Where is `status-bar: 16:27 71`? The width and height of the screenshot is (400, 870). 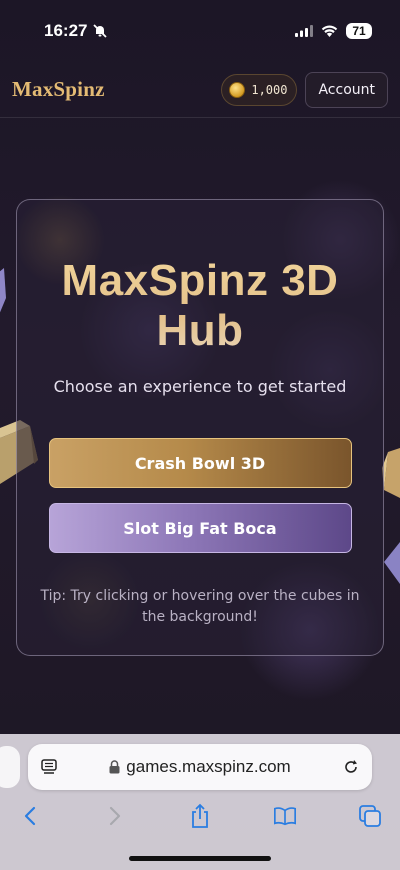 status-bar: 16:27 71 is located at coordinates (200, 31).